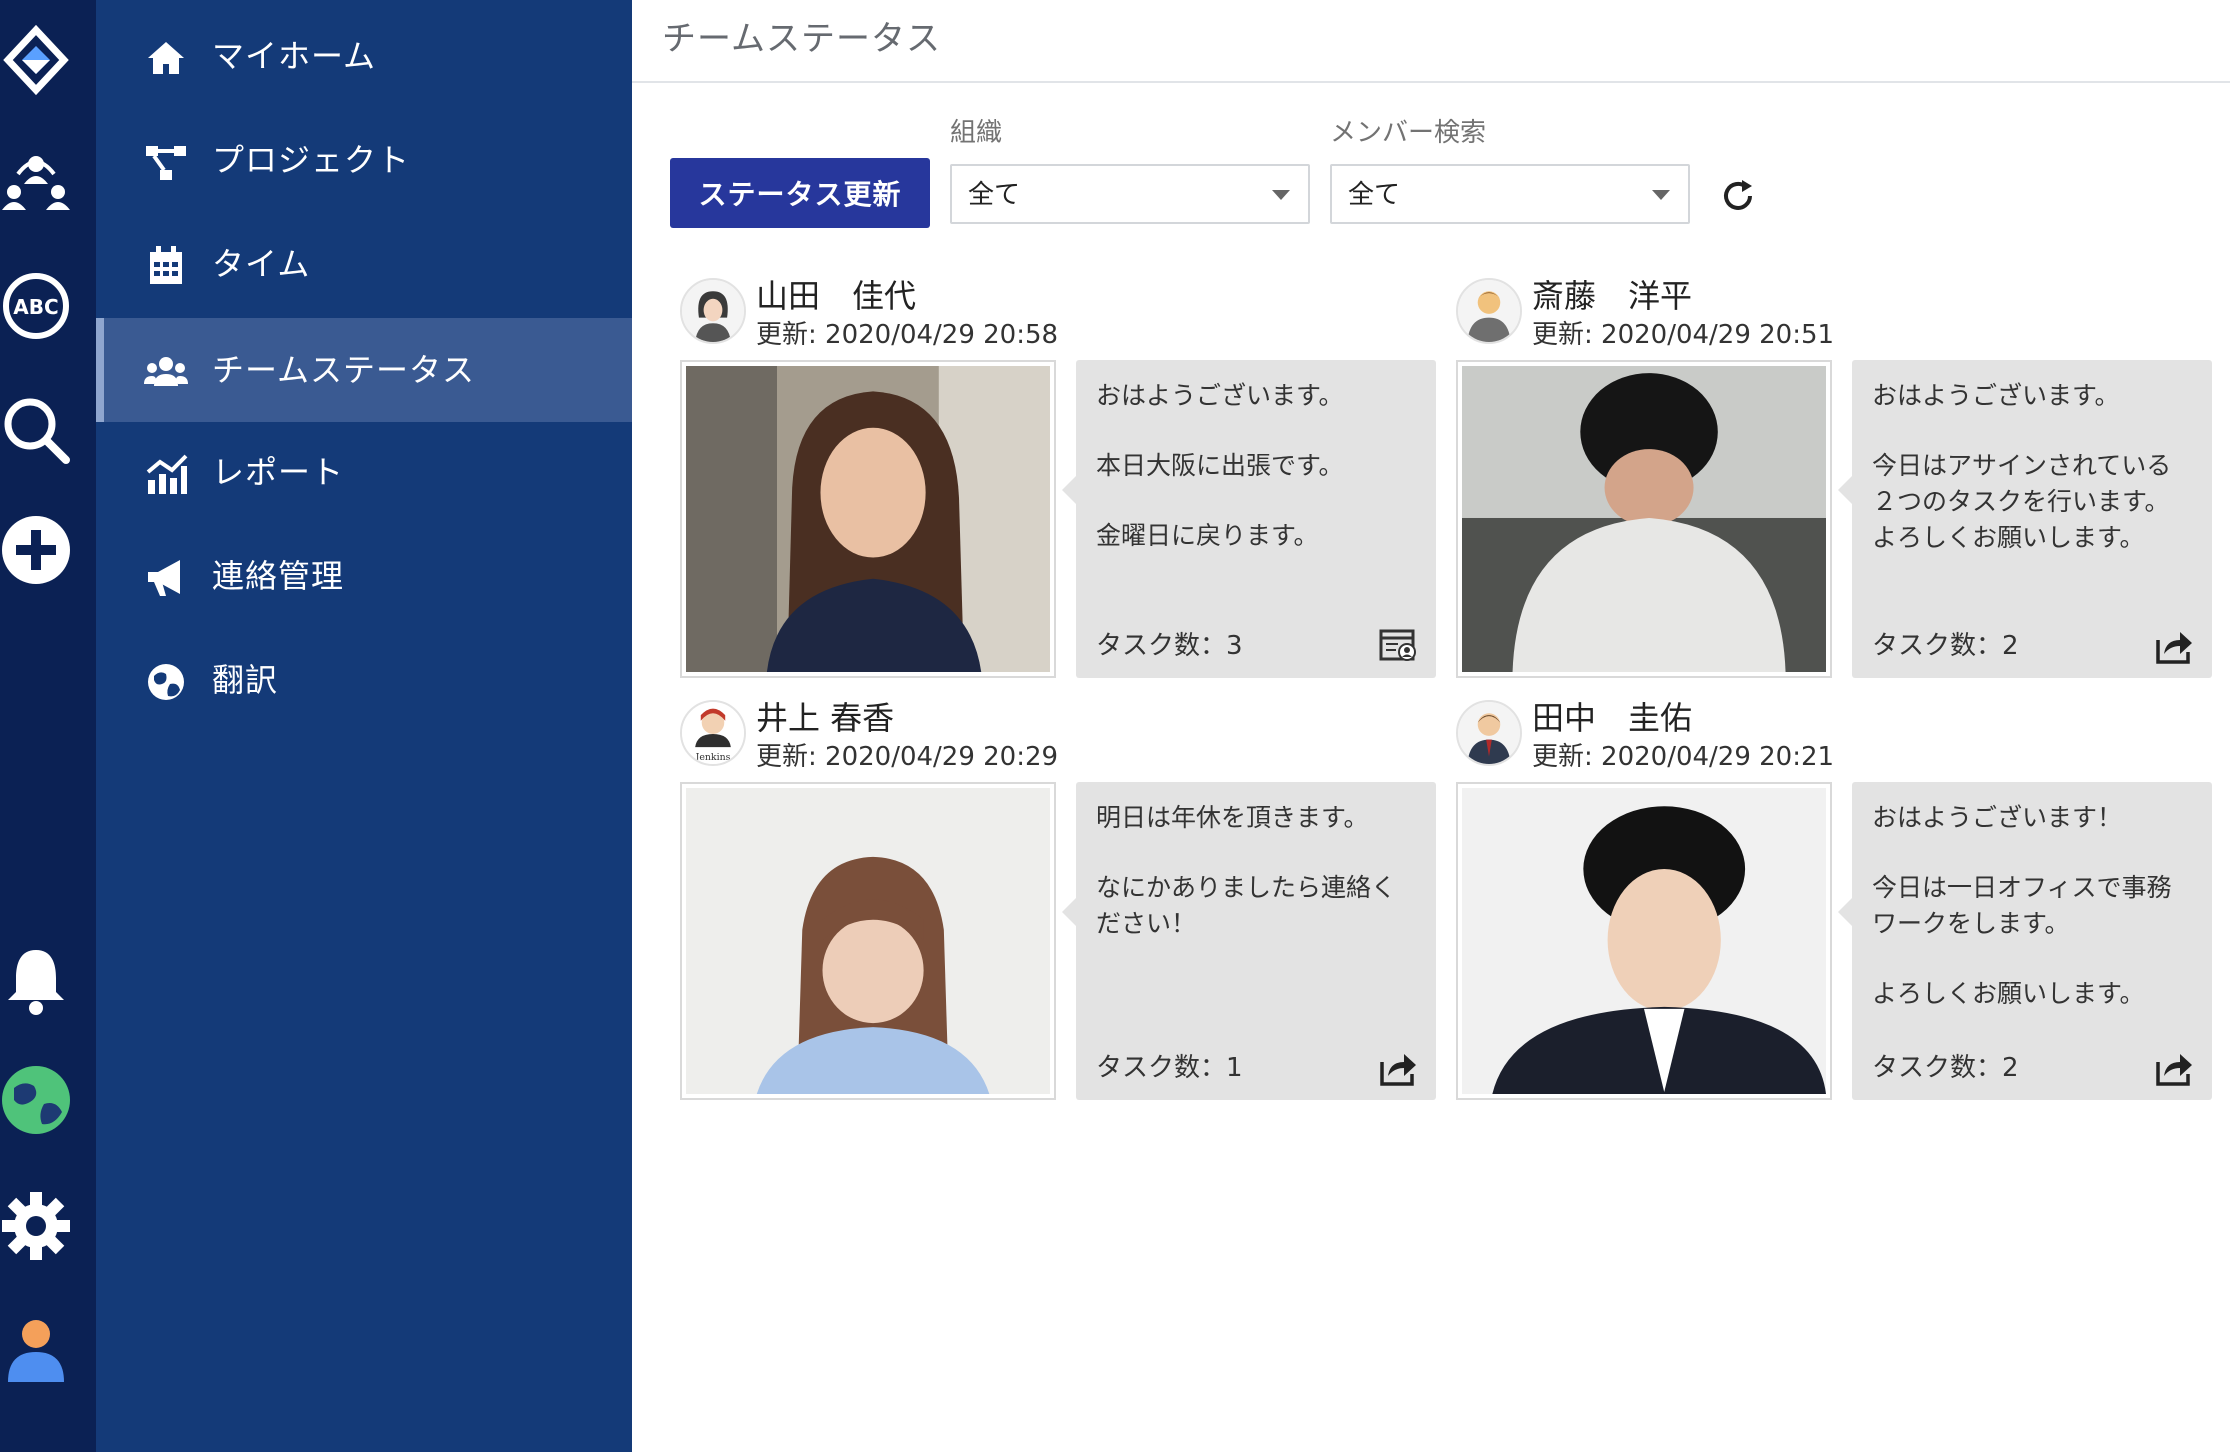  I want to click on logo-icon, so click(36, 60).